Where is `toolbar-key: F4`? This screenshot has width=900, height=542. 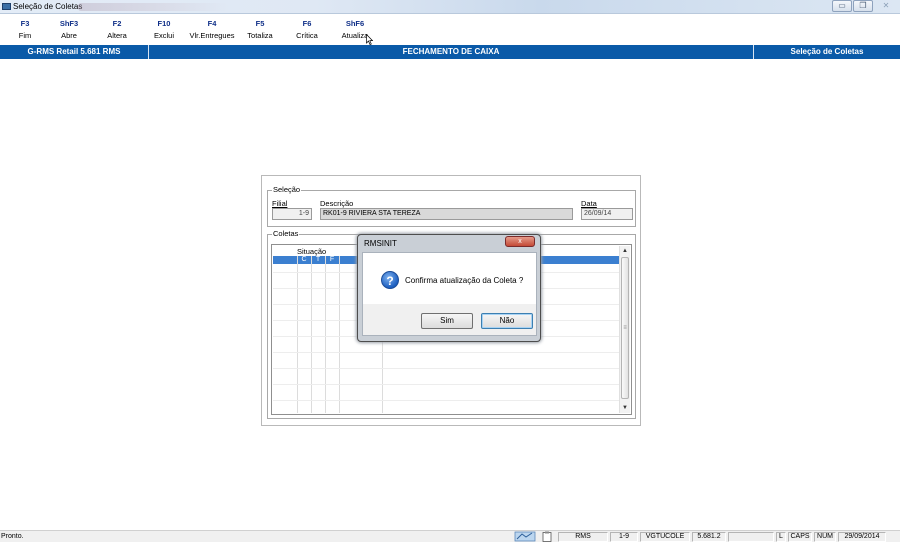
toolbar-key: F4 is located at coordinates (212, 23).